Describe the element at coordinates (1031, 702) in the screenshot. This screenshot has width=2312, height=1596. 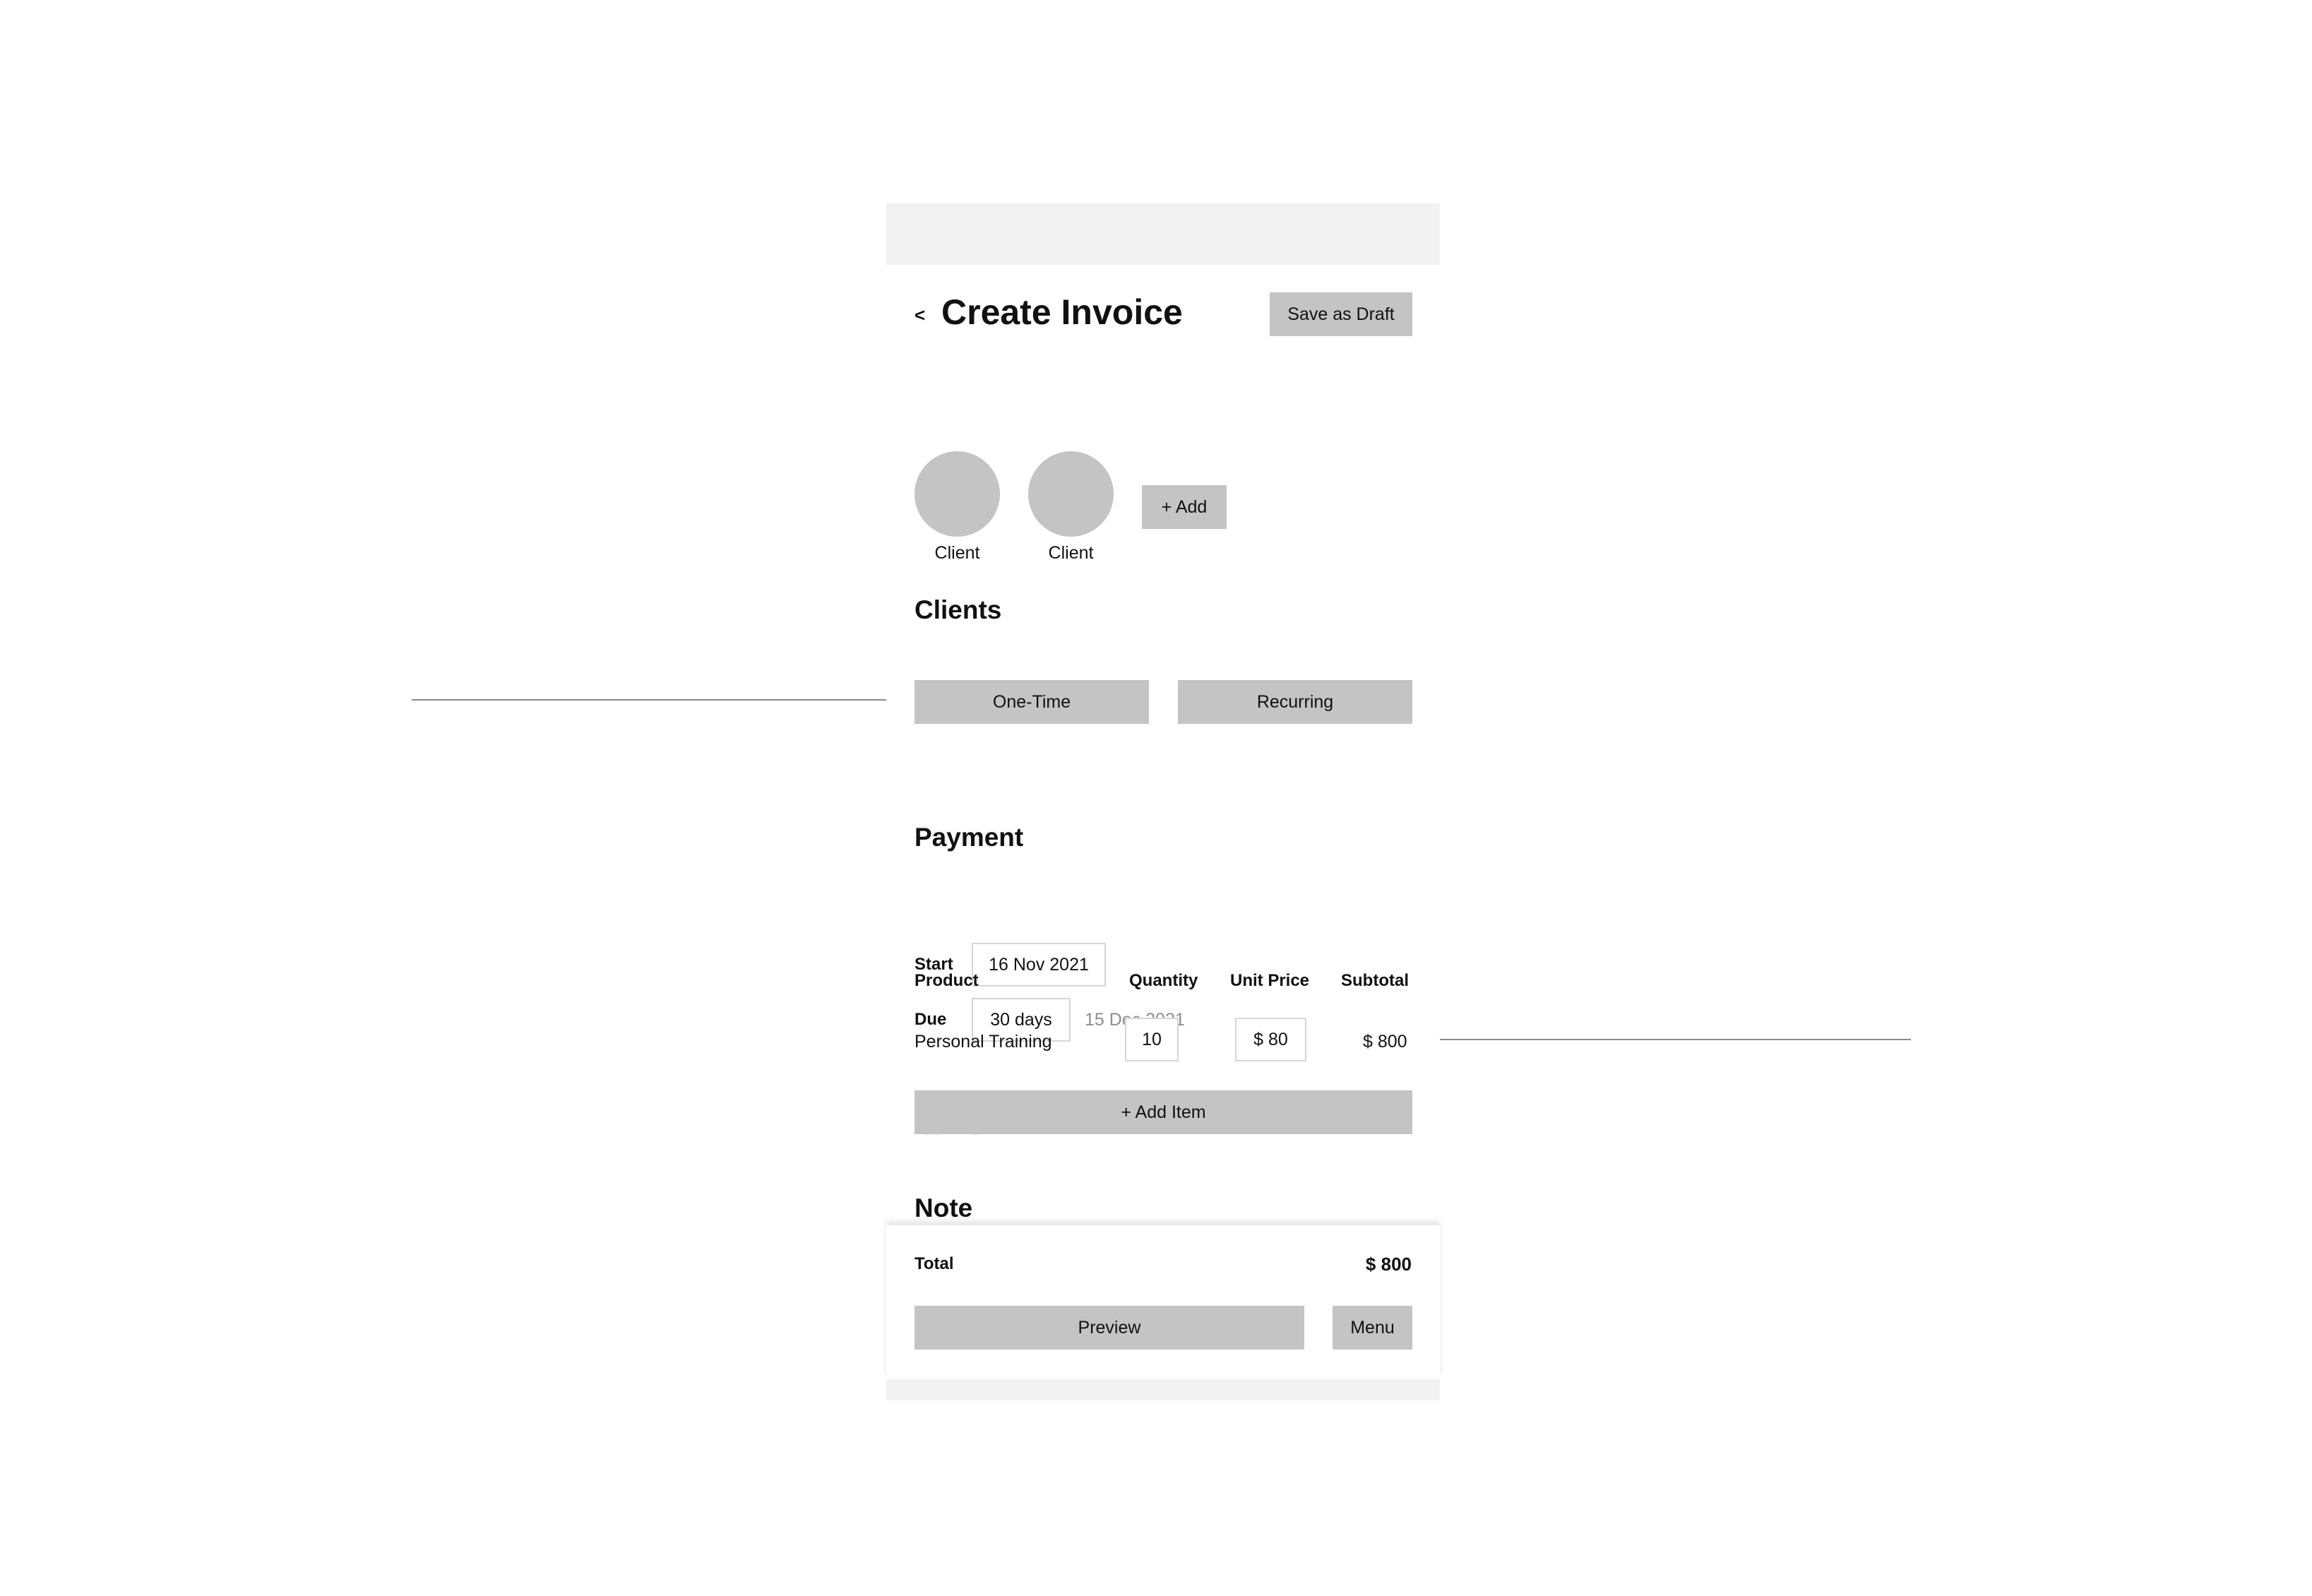
I see `one-time-payment-button: One-Time` at that location.